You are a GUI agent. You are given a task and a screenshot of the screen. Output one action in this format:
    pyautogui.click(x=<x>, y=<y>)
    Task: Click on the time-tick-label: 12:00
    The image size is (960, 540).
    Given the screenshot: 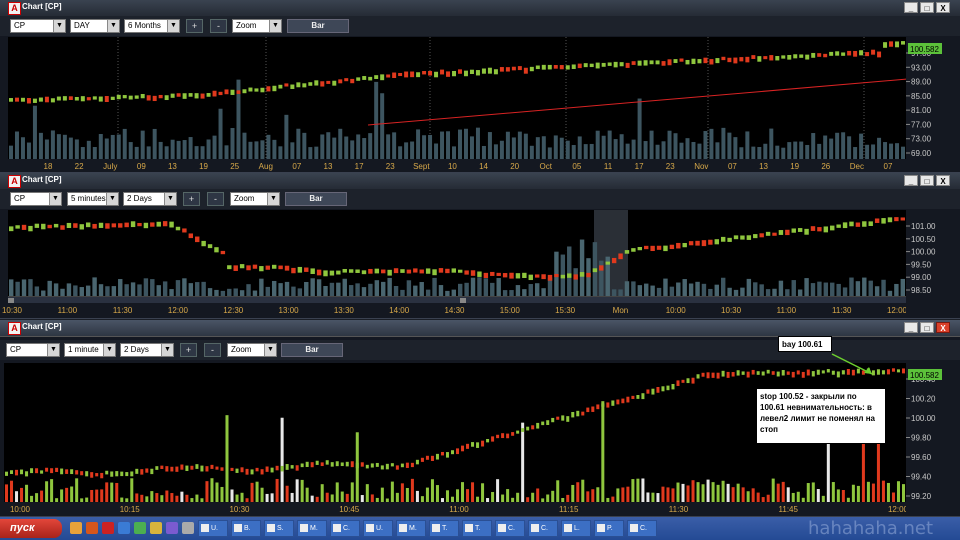 What is the action you would take?
    pyautogui.click(x=178, y=310)
    